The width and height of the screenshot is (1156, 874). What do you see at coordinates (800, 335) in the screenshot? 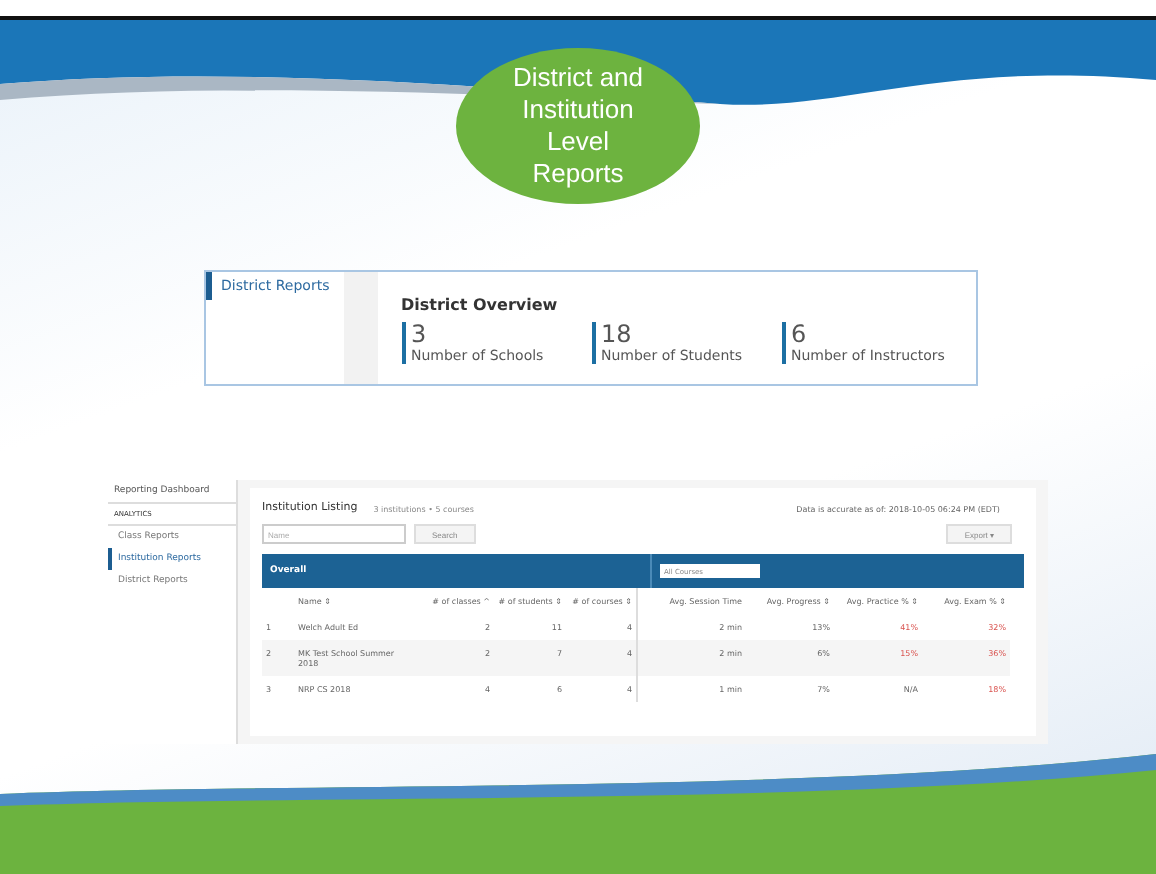
I see `stat-value: 6` at bounding box center [800, 335].